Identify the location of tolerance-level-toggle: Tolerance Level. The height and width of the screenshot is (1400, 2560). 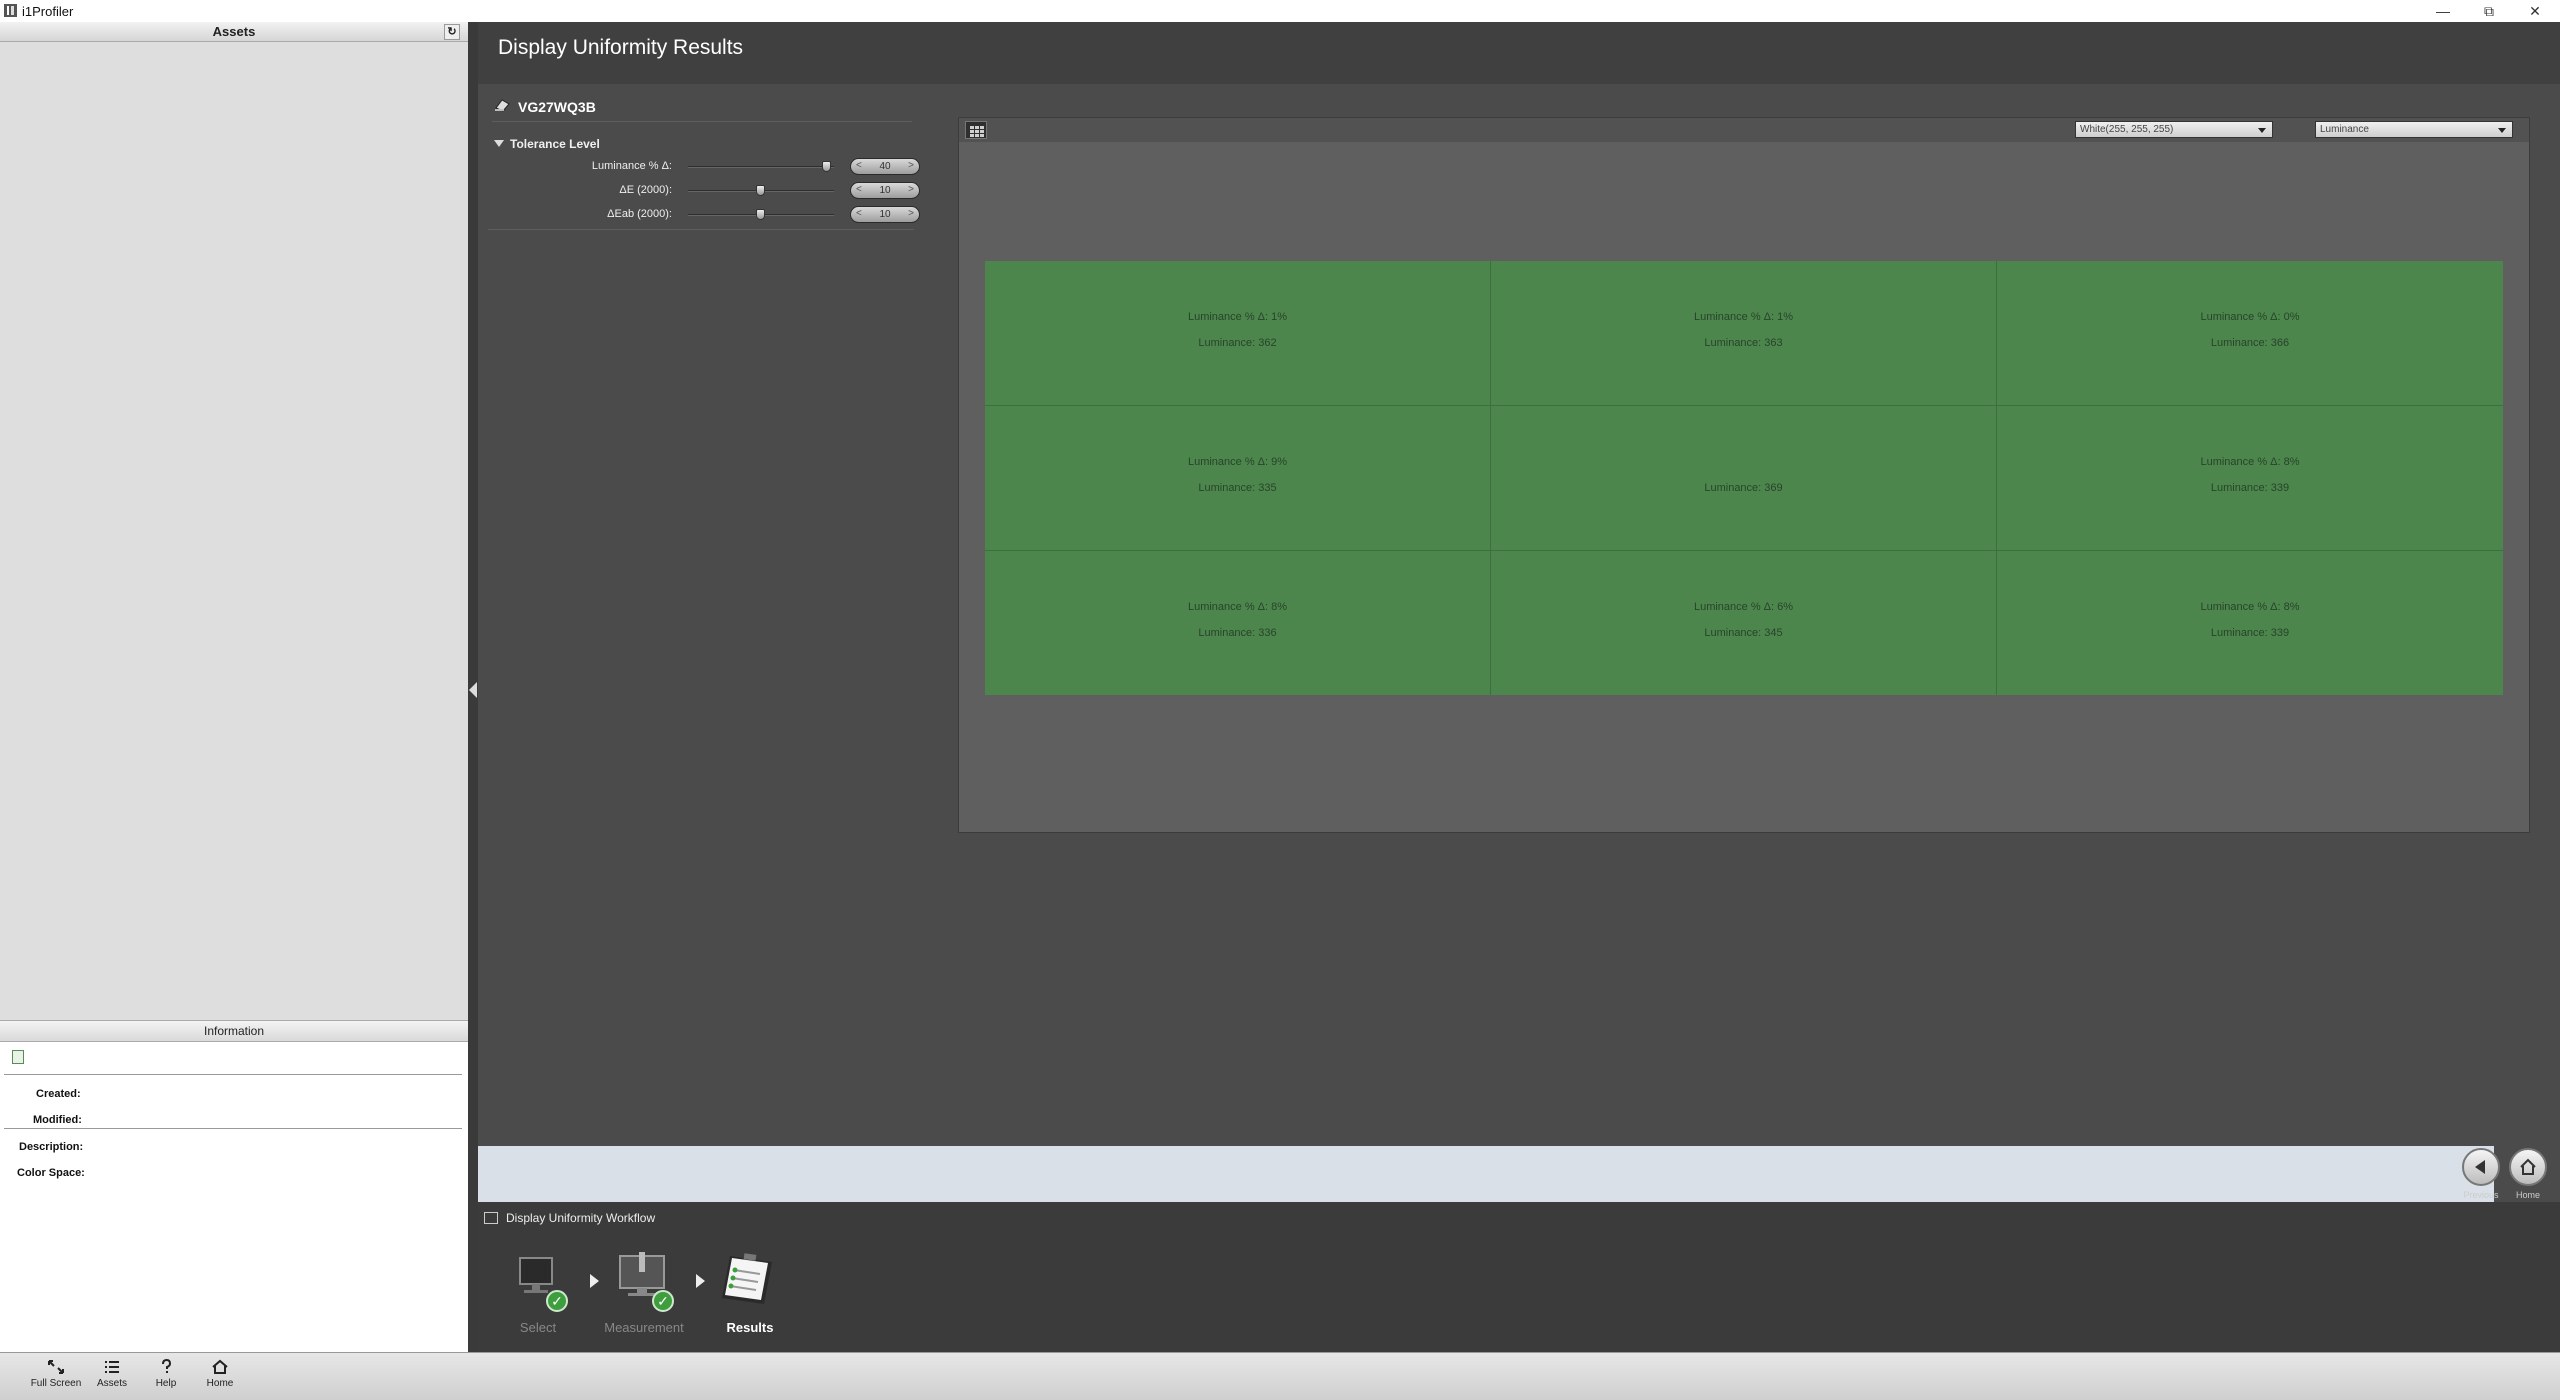
(702, 145).